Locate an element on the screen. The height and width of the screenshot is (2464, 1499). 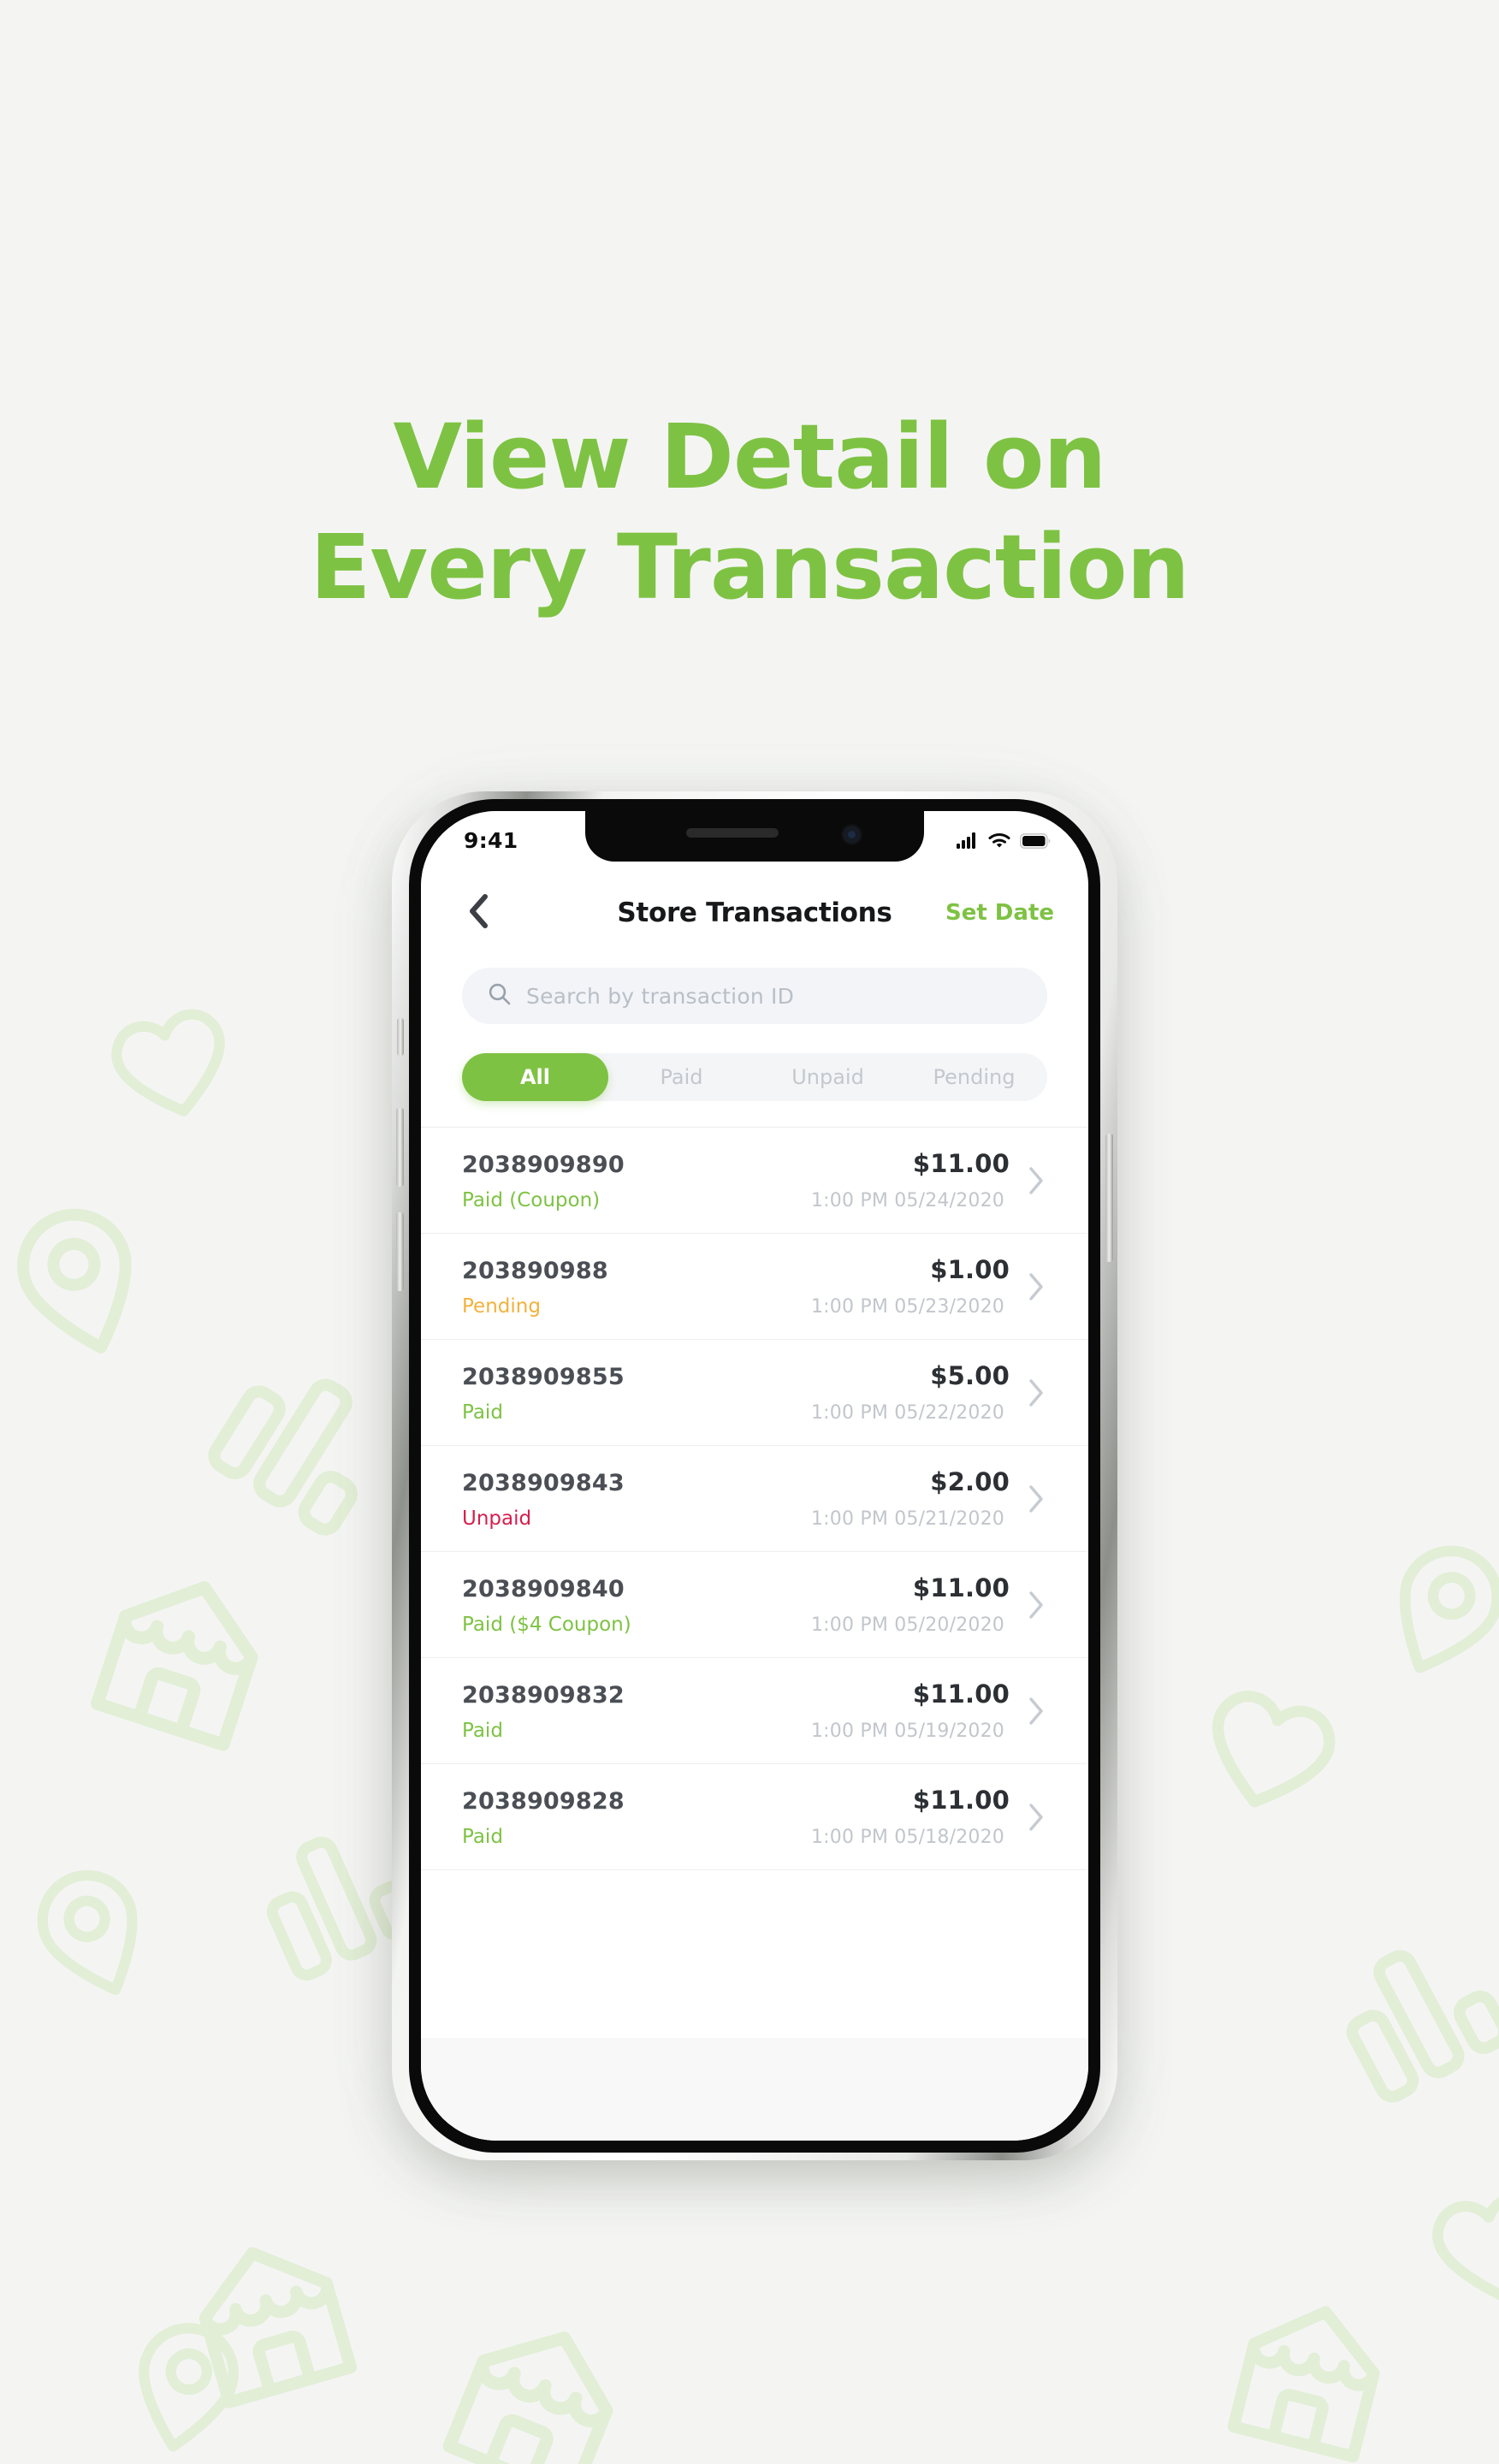
transaction-content: 2038909855 $5.00 Paid 1:00 PM 05/22/2020 is located at coordinates (736, 1392).